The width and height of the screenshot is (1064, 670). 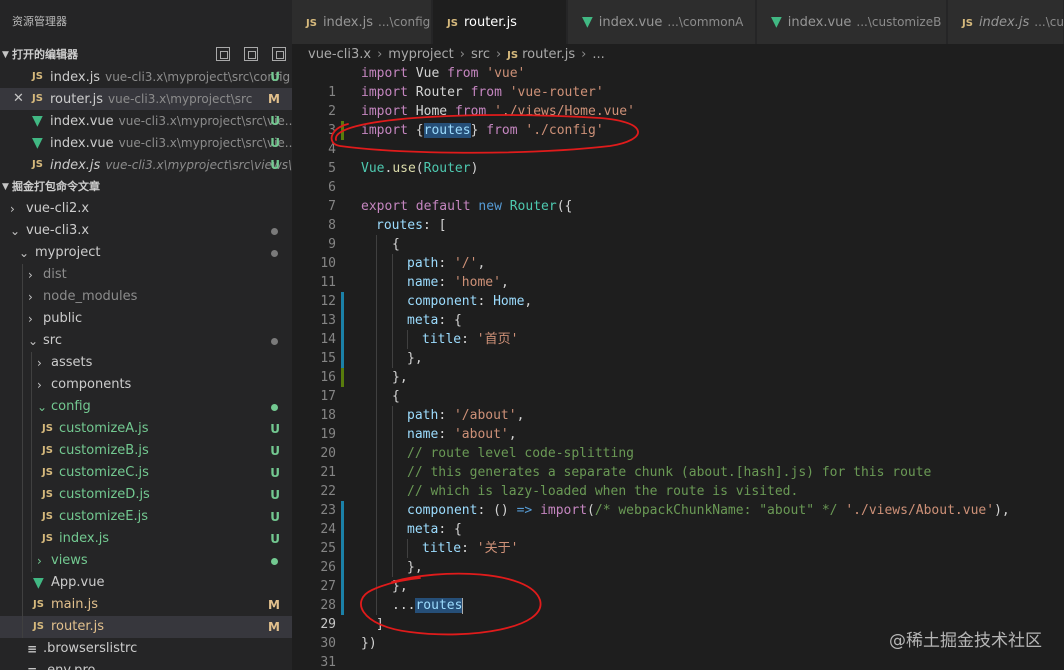 What do you see at coordinates (251, 54) in the screenshot?
I see `save-all-icon` at bounding box center [251, 54].